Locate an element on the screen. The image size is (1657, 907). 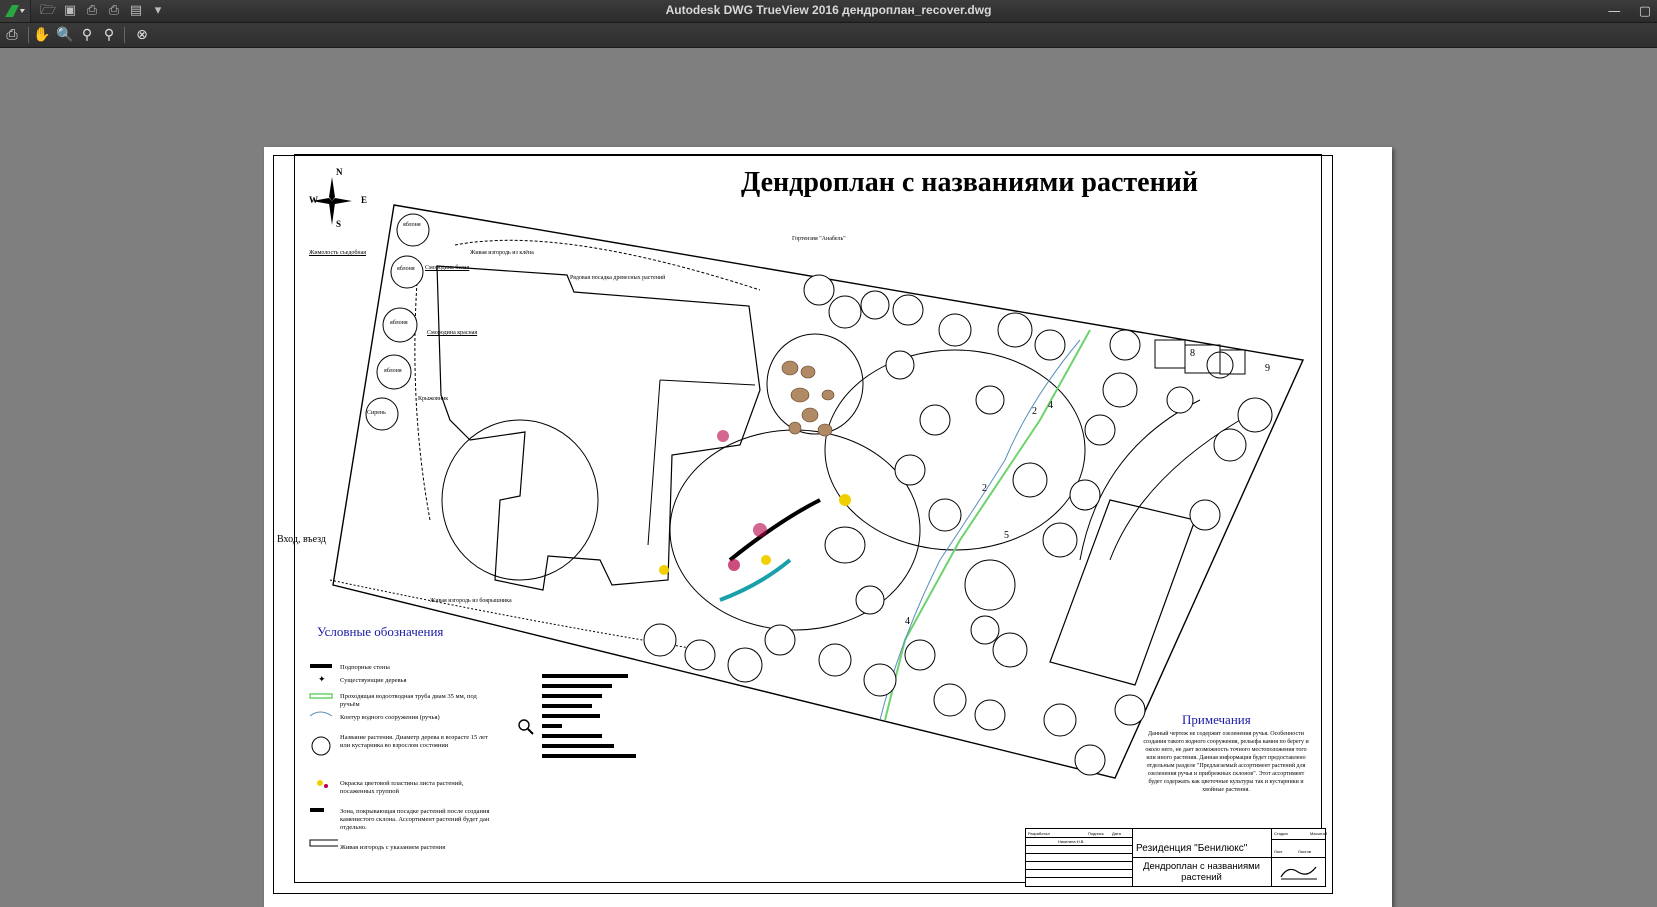
sign-label: Подпись is located at coordinates (1096, 833).